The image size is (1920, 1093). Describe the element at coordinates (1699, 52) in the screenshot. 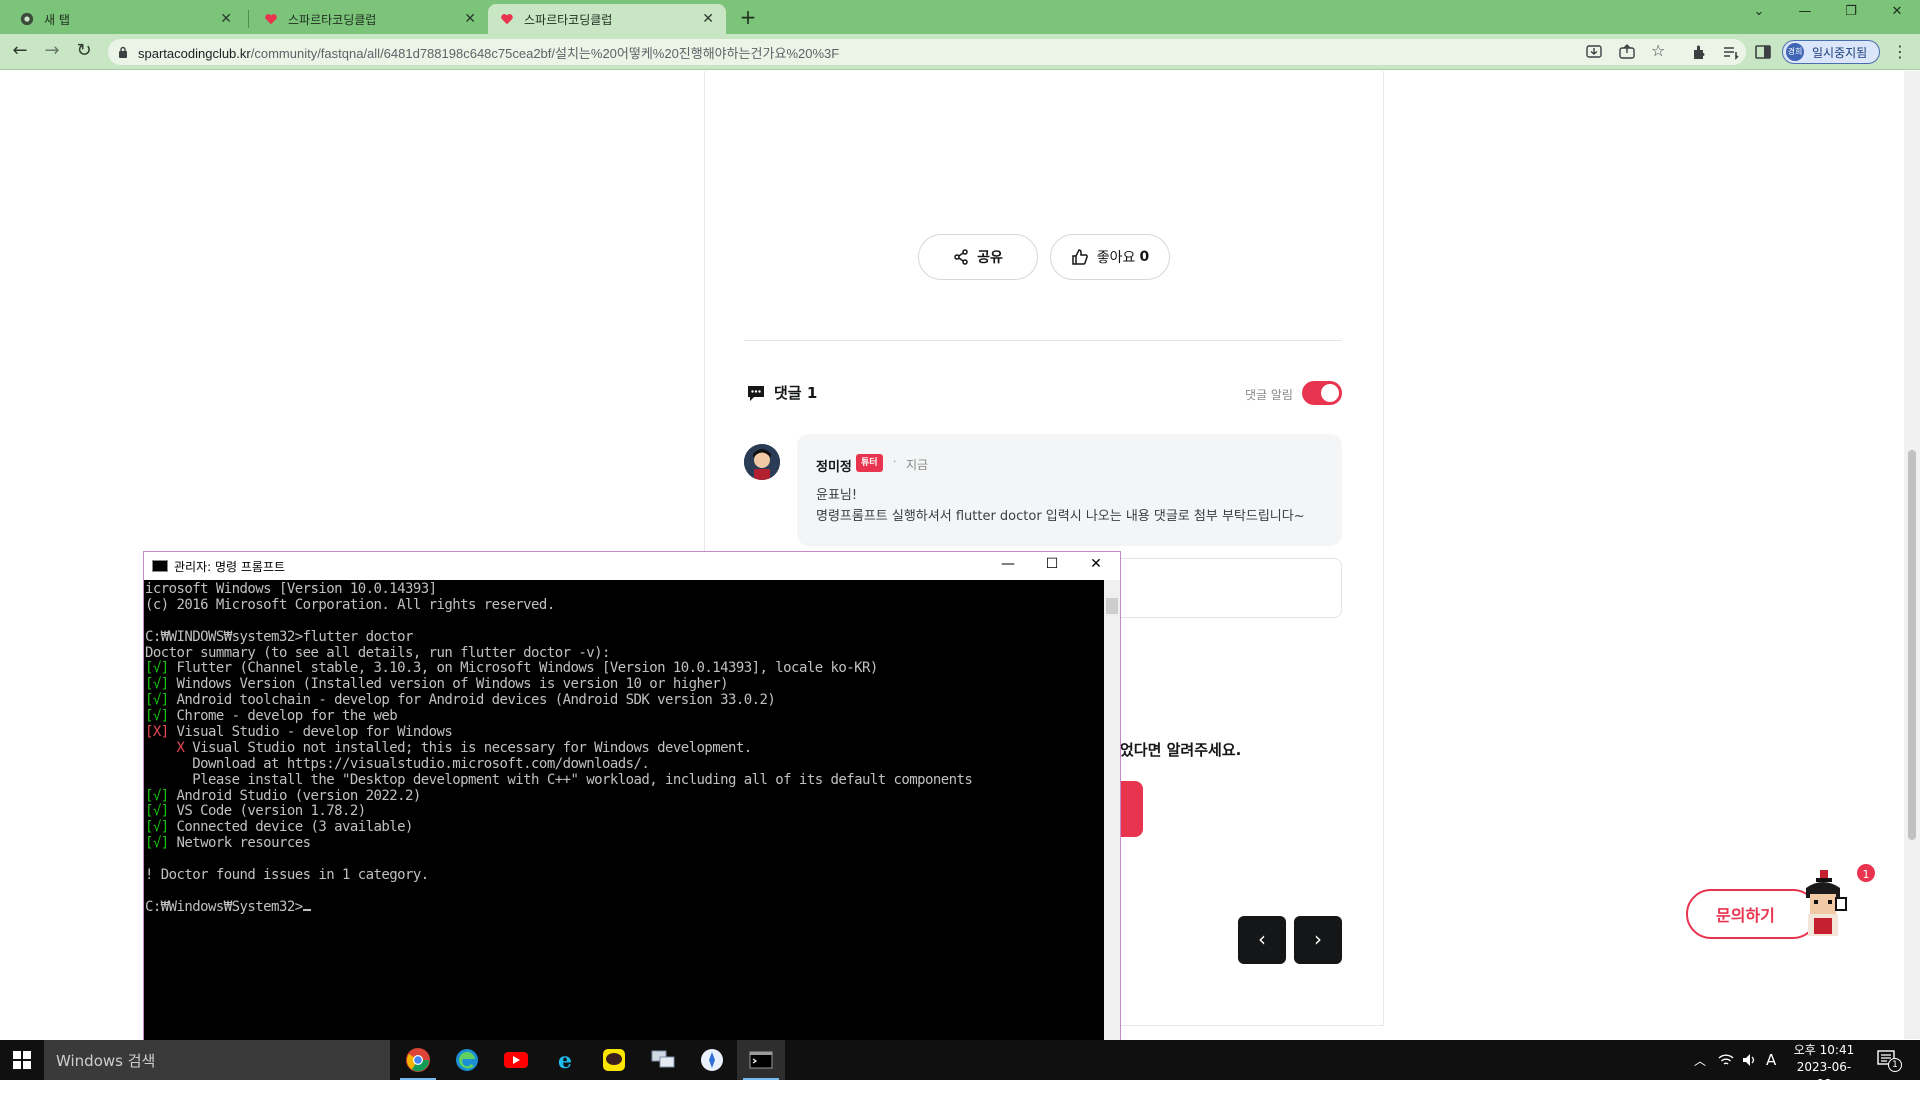

I see `extensions-icon` at that location.